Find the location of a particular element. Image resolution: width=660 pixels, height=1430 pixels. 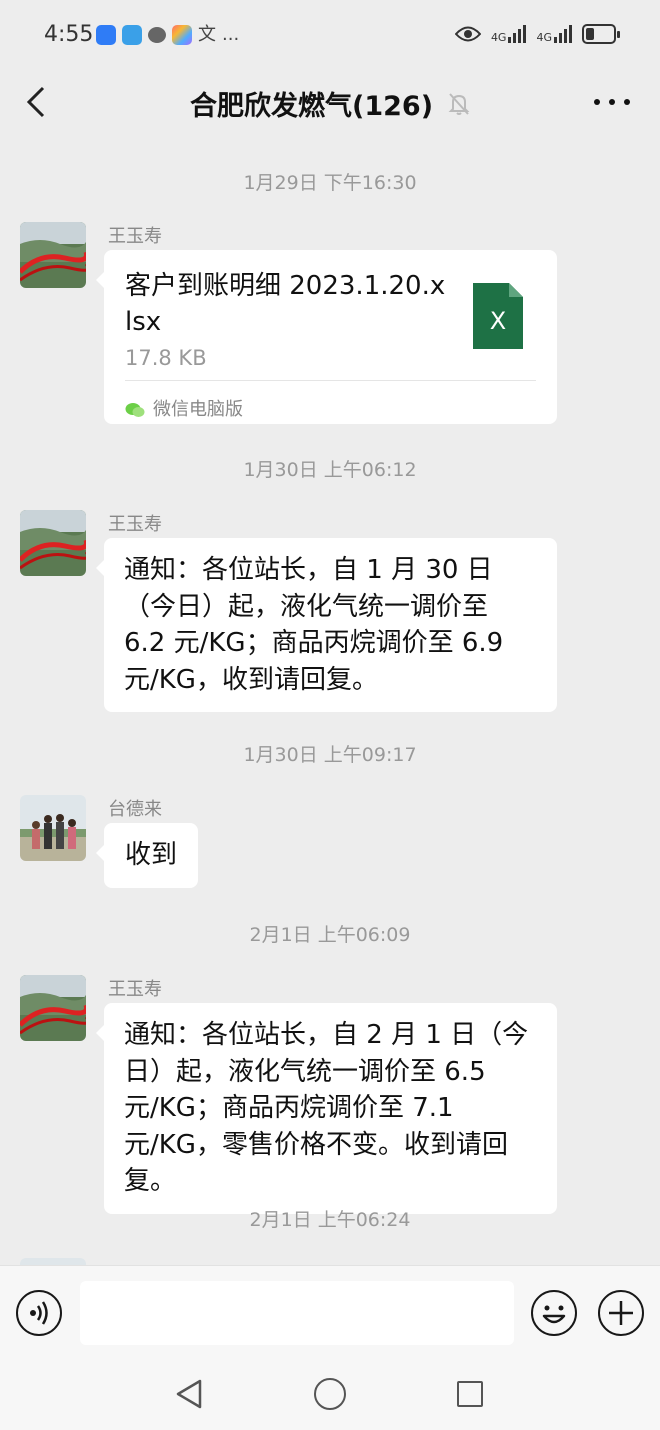

message-icon is located at coordinates (157, 35).